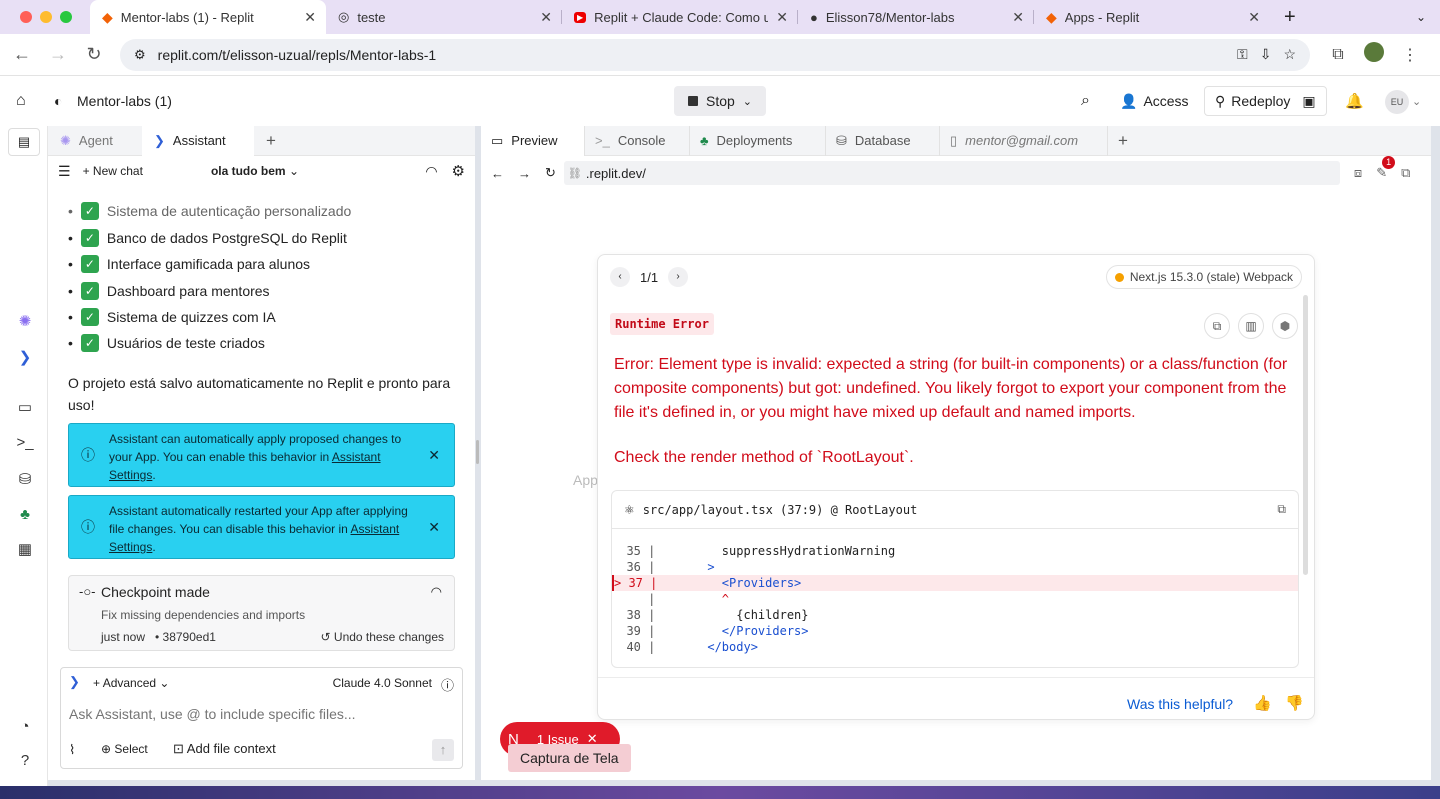  Describe the element at coordinates (1374, 54) in the screenshot. I see `profile-avatar-icon` at that location.